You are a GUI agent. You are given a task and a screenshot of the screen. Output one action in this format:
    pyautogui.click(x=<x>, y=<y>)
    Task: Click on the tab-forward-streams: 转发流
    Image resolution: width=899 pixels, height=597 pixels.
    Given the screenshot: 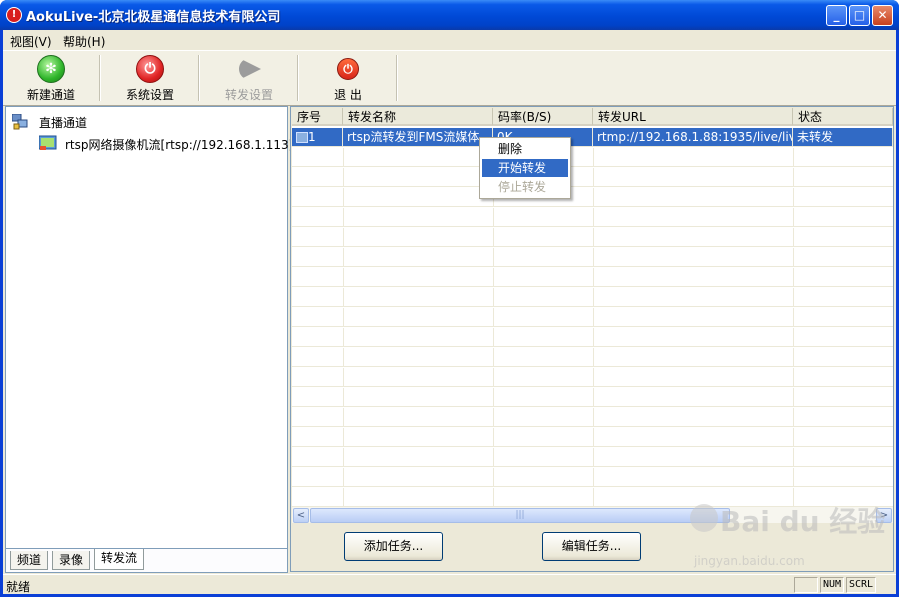 What is the action you would take?
    pyautogui.click(x=119, y=559)
    